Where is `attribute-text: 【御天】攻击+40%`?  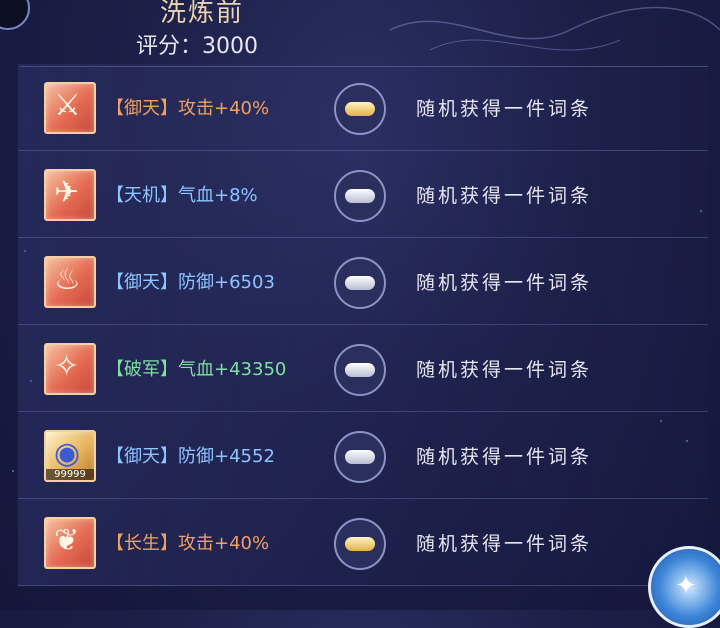 attribute-text: 【御天】攻击+40% is located at coordinates (187, 107).